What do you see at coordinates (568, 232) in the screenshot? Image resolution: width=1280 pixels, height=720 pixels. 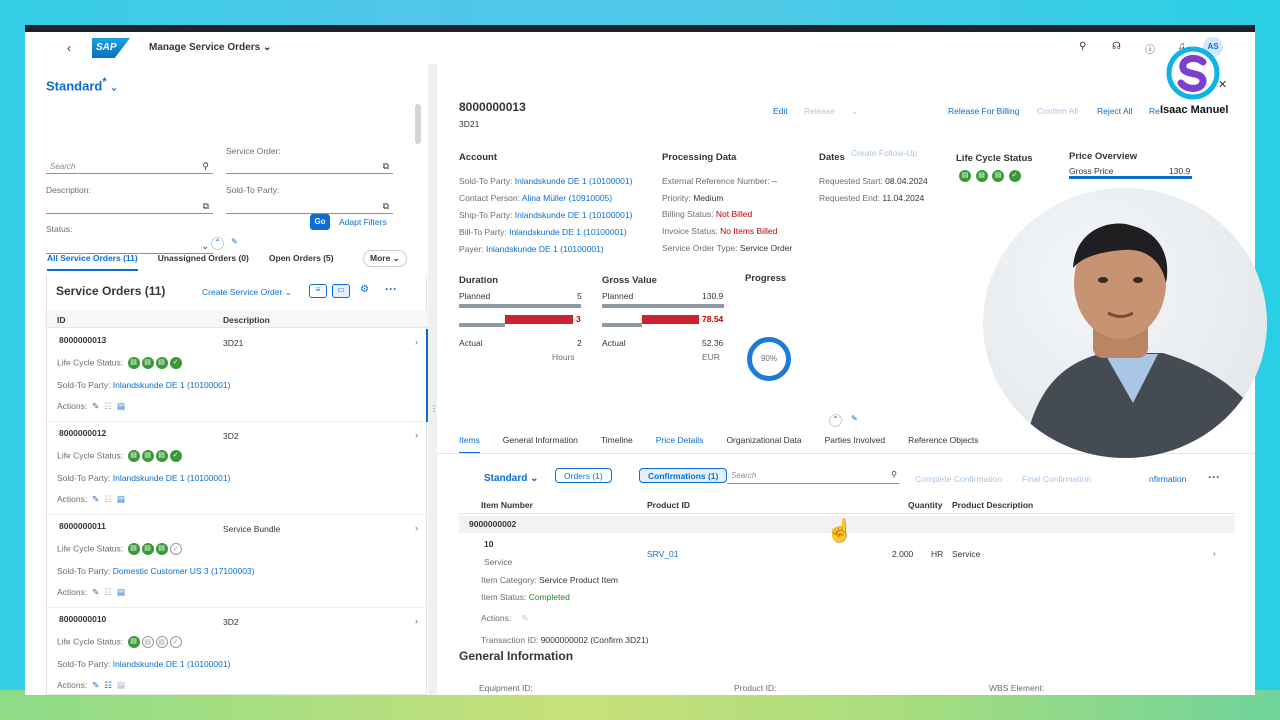 I see `bill-to-link: Inlandskunde DE 1 (10100001)` at bounding box center [568, 232].